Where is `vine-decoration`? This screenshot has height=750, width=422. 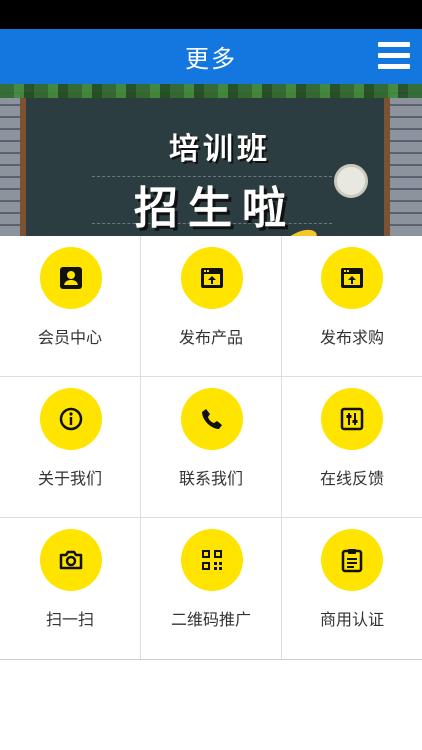 vine-decoration is located at coordinates (211, 91).